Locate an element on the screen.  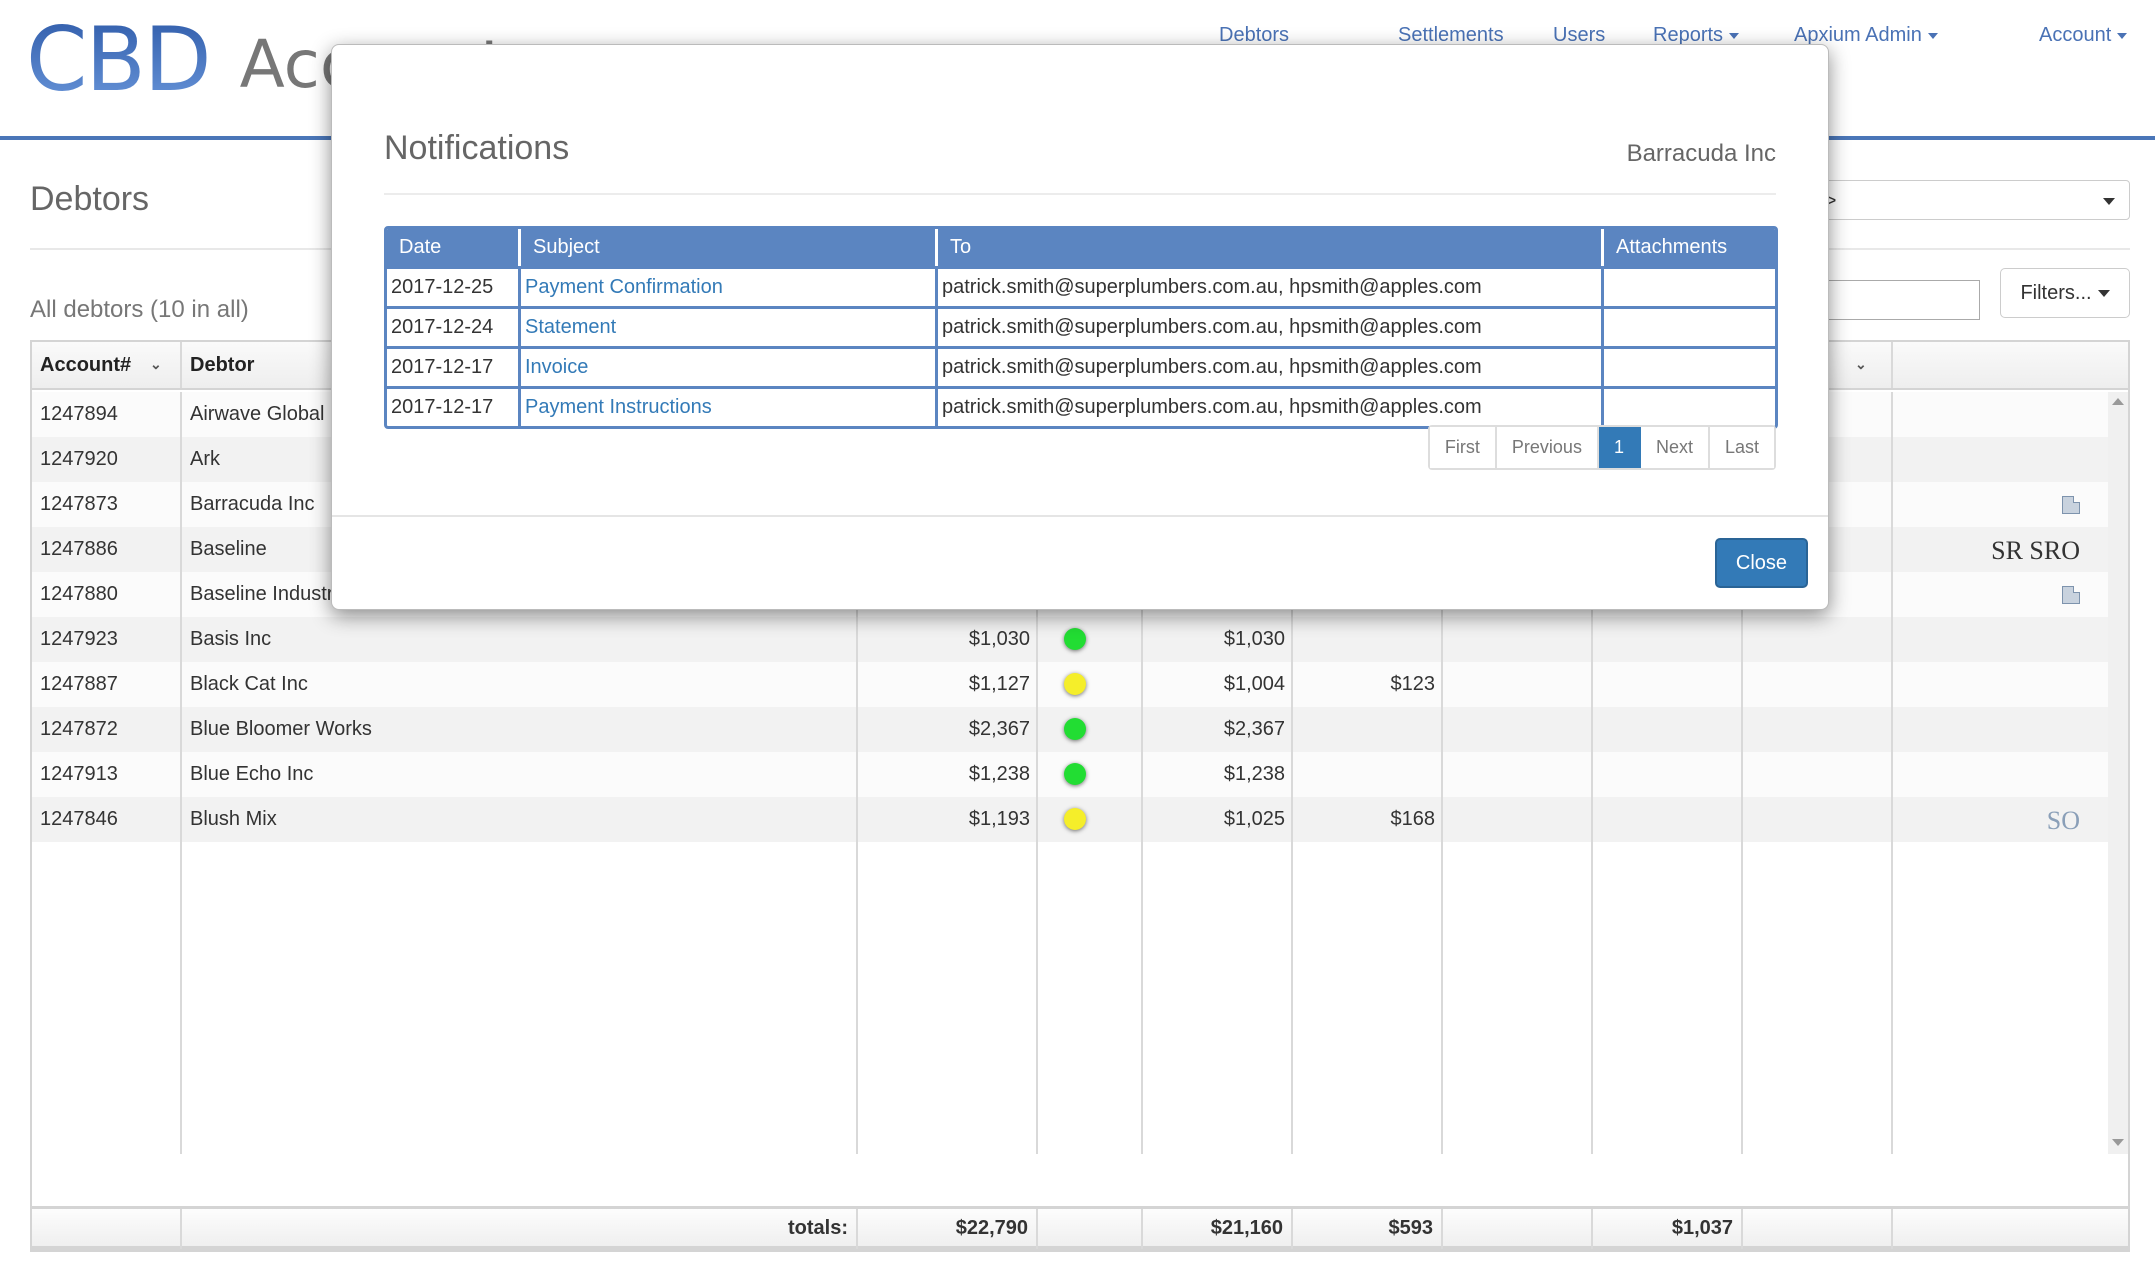
balance: $1,193 is located at coordinates (999, 819).